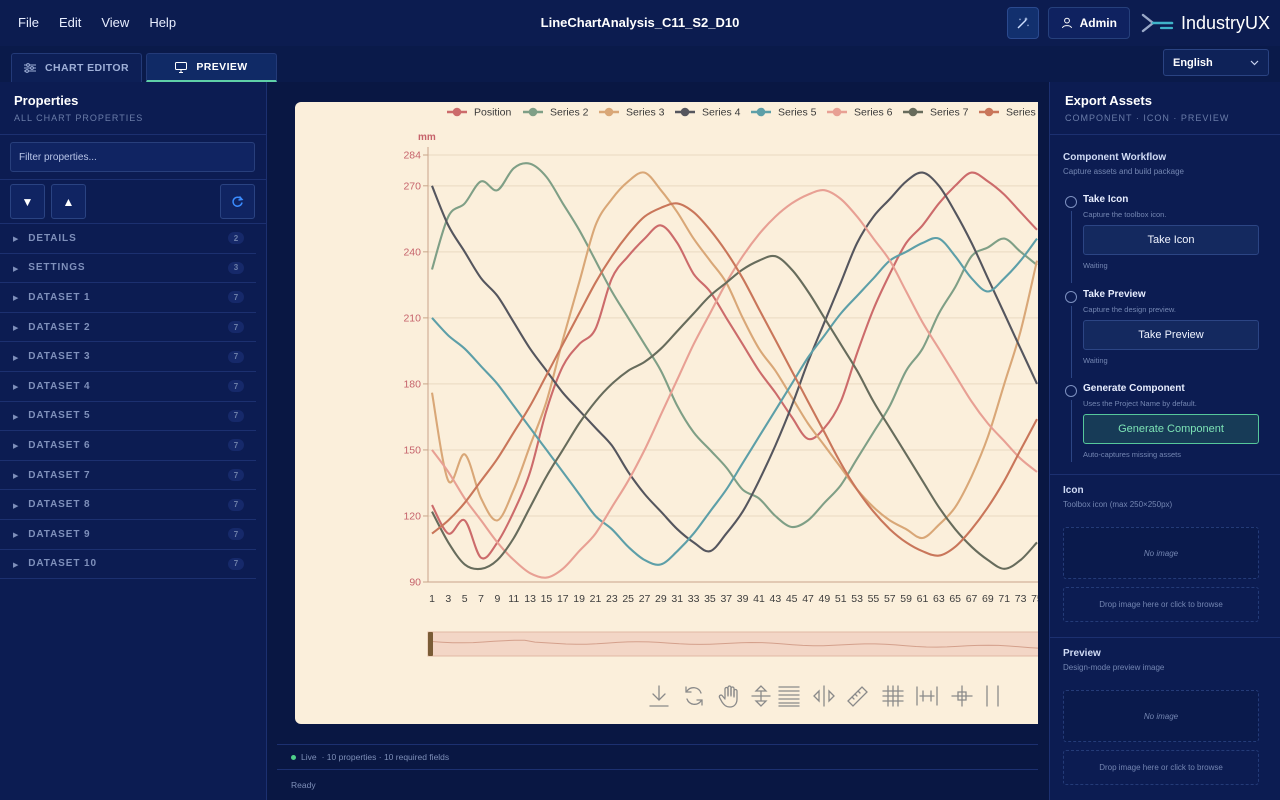 The image size is (1280, 800). Describe the element at coordinates (1022, 113) in the screenshot. I see `legend-label: Series 8` at that location.